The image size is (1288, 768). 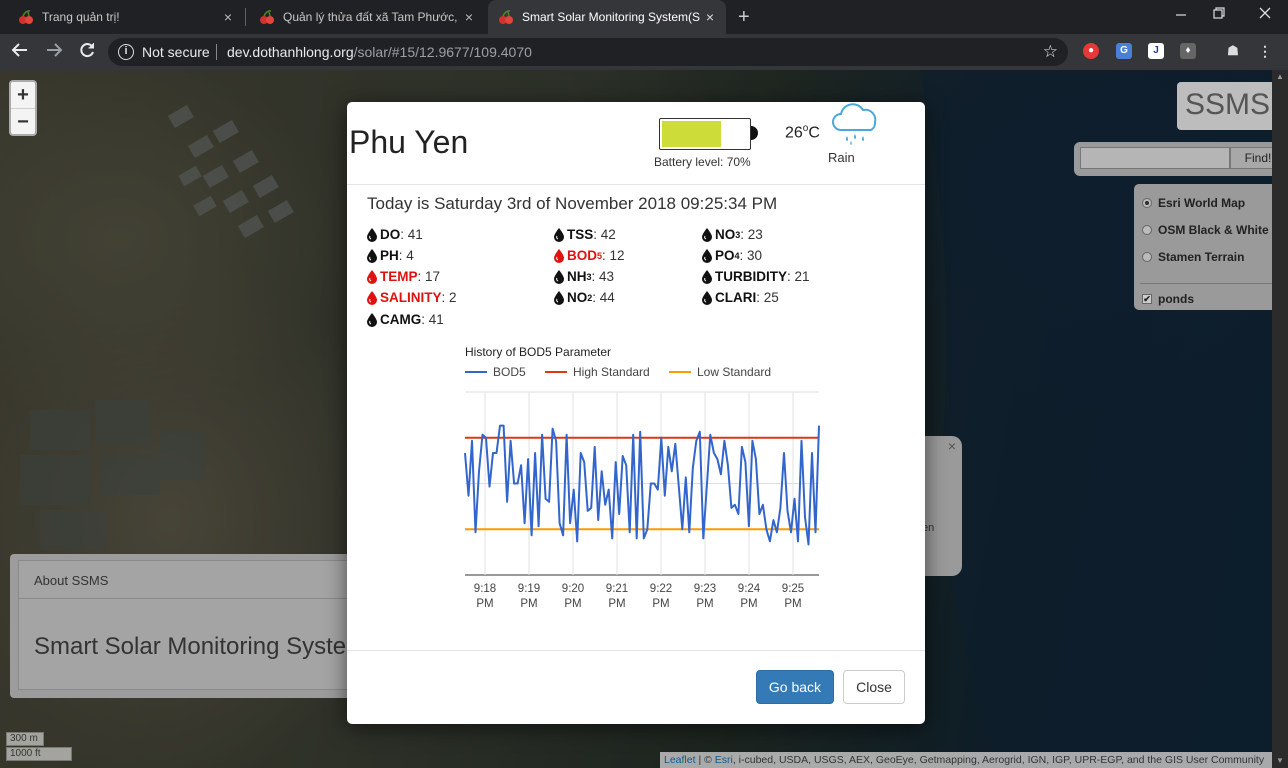 I want to click on radio-selected-icon, so click(x=1147, y=203).